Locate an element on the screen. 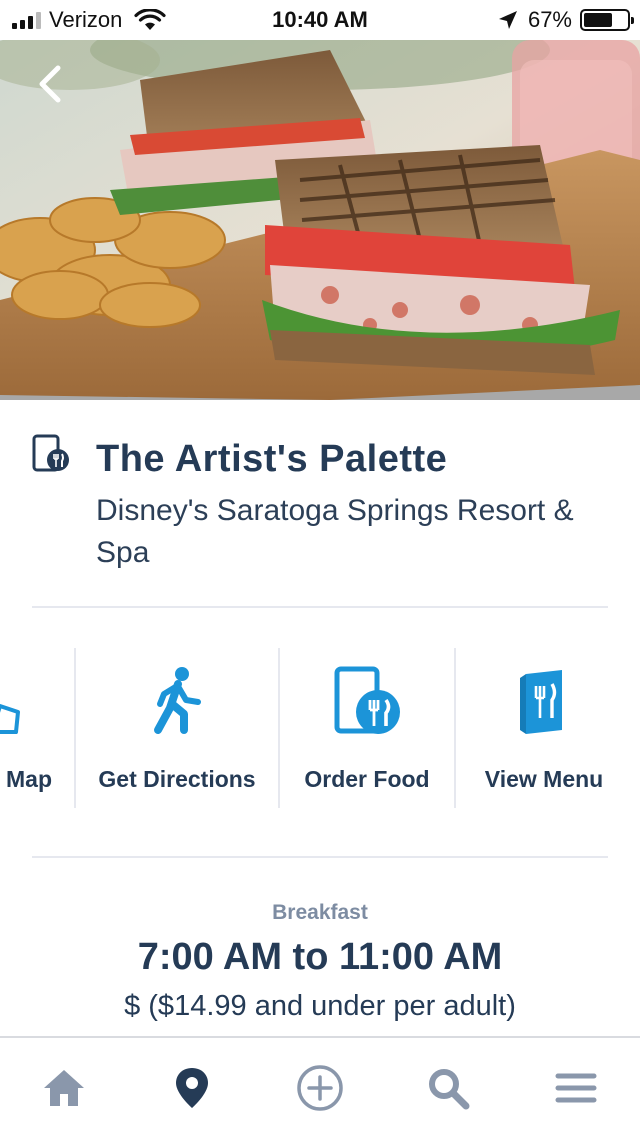 This screenshot has width=640, height=1136. location-pin-icon is located at coordinates (192, 1088).